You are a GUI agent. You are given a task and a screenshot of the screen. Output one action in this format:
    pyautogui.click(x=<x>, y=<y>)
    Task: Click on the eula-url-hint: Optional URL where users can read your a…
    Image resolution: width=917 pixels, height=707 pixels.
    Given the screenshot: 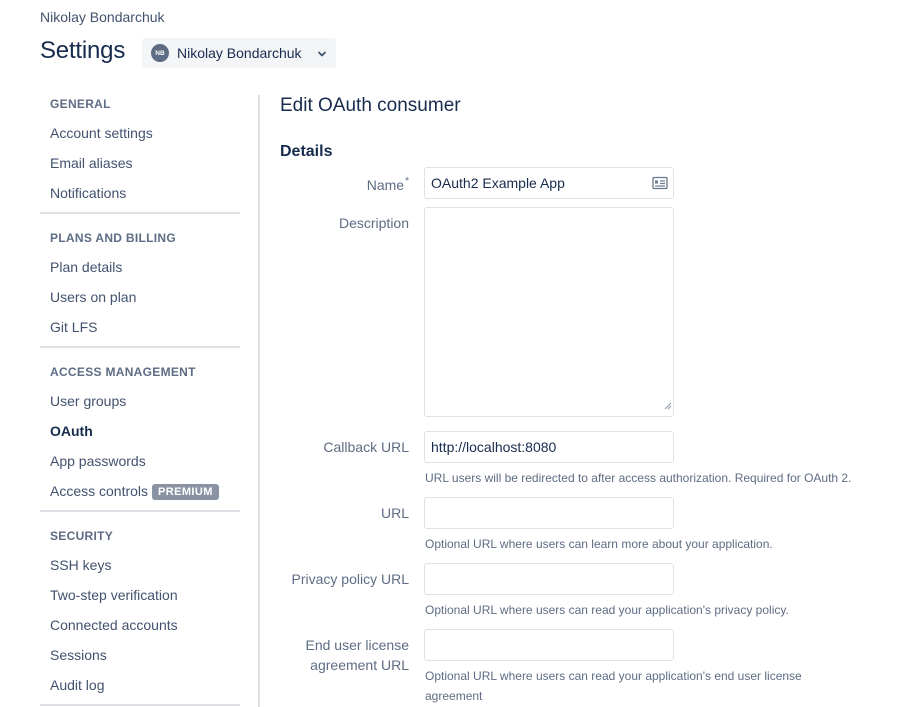 What is the action you would take?
    pyautogui.click(x=613, y=686)
    